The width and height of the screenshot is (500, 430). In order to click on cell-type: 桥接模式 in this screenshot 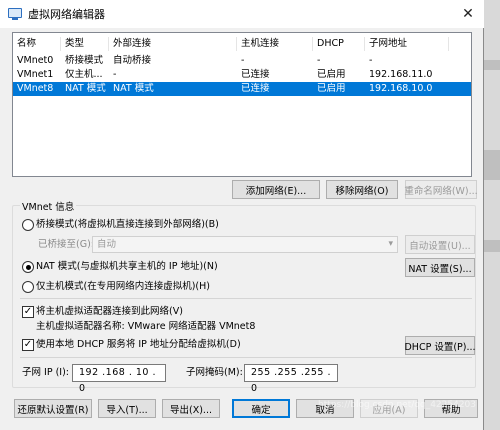, I will do `click(84, 60)`.